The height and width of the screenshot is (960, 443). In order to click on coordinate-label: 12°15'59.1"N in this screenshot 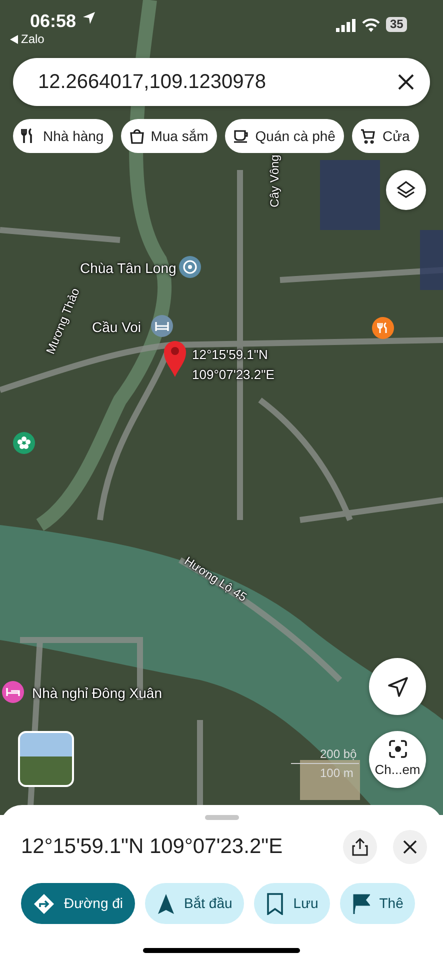, I will do `click(230, 355)`.